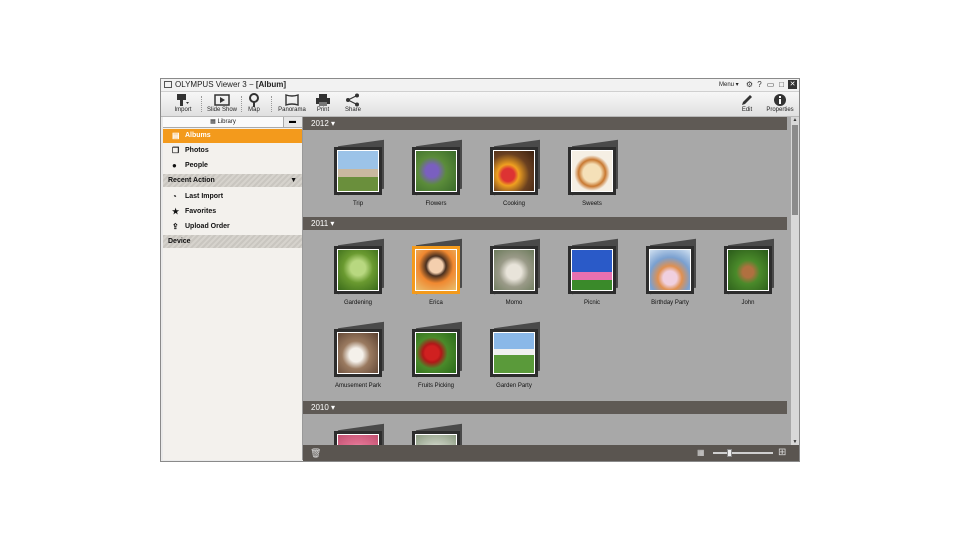  Describe the element at coordinates (183, 100) in the screenshot. I see `import-icon` at that location.